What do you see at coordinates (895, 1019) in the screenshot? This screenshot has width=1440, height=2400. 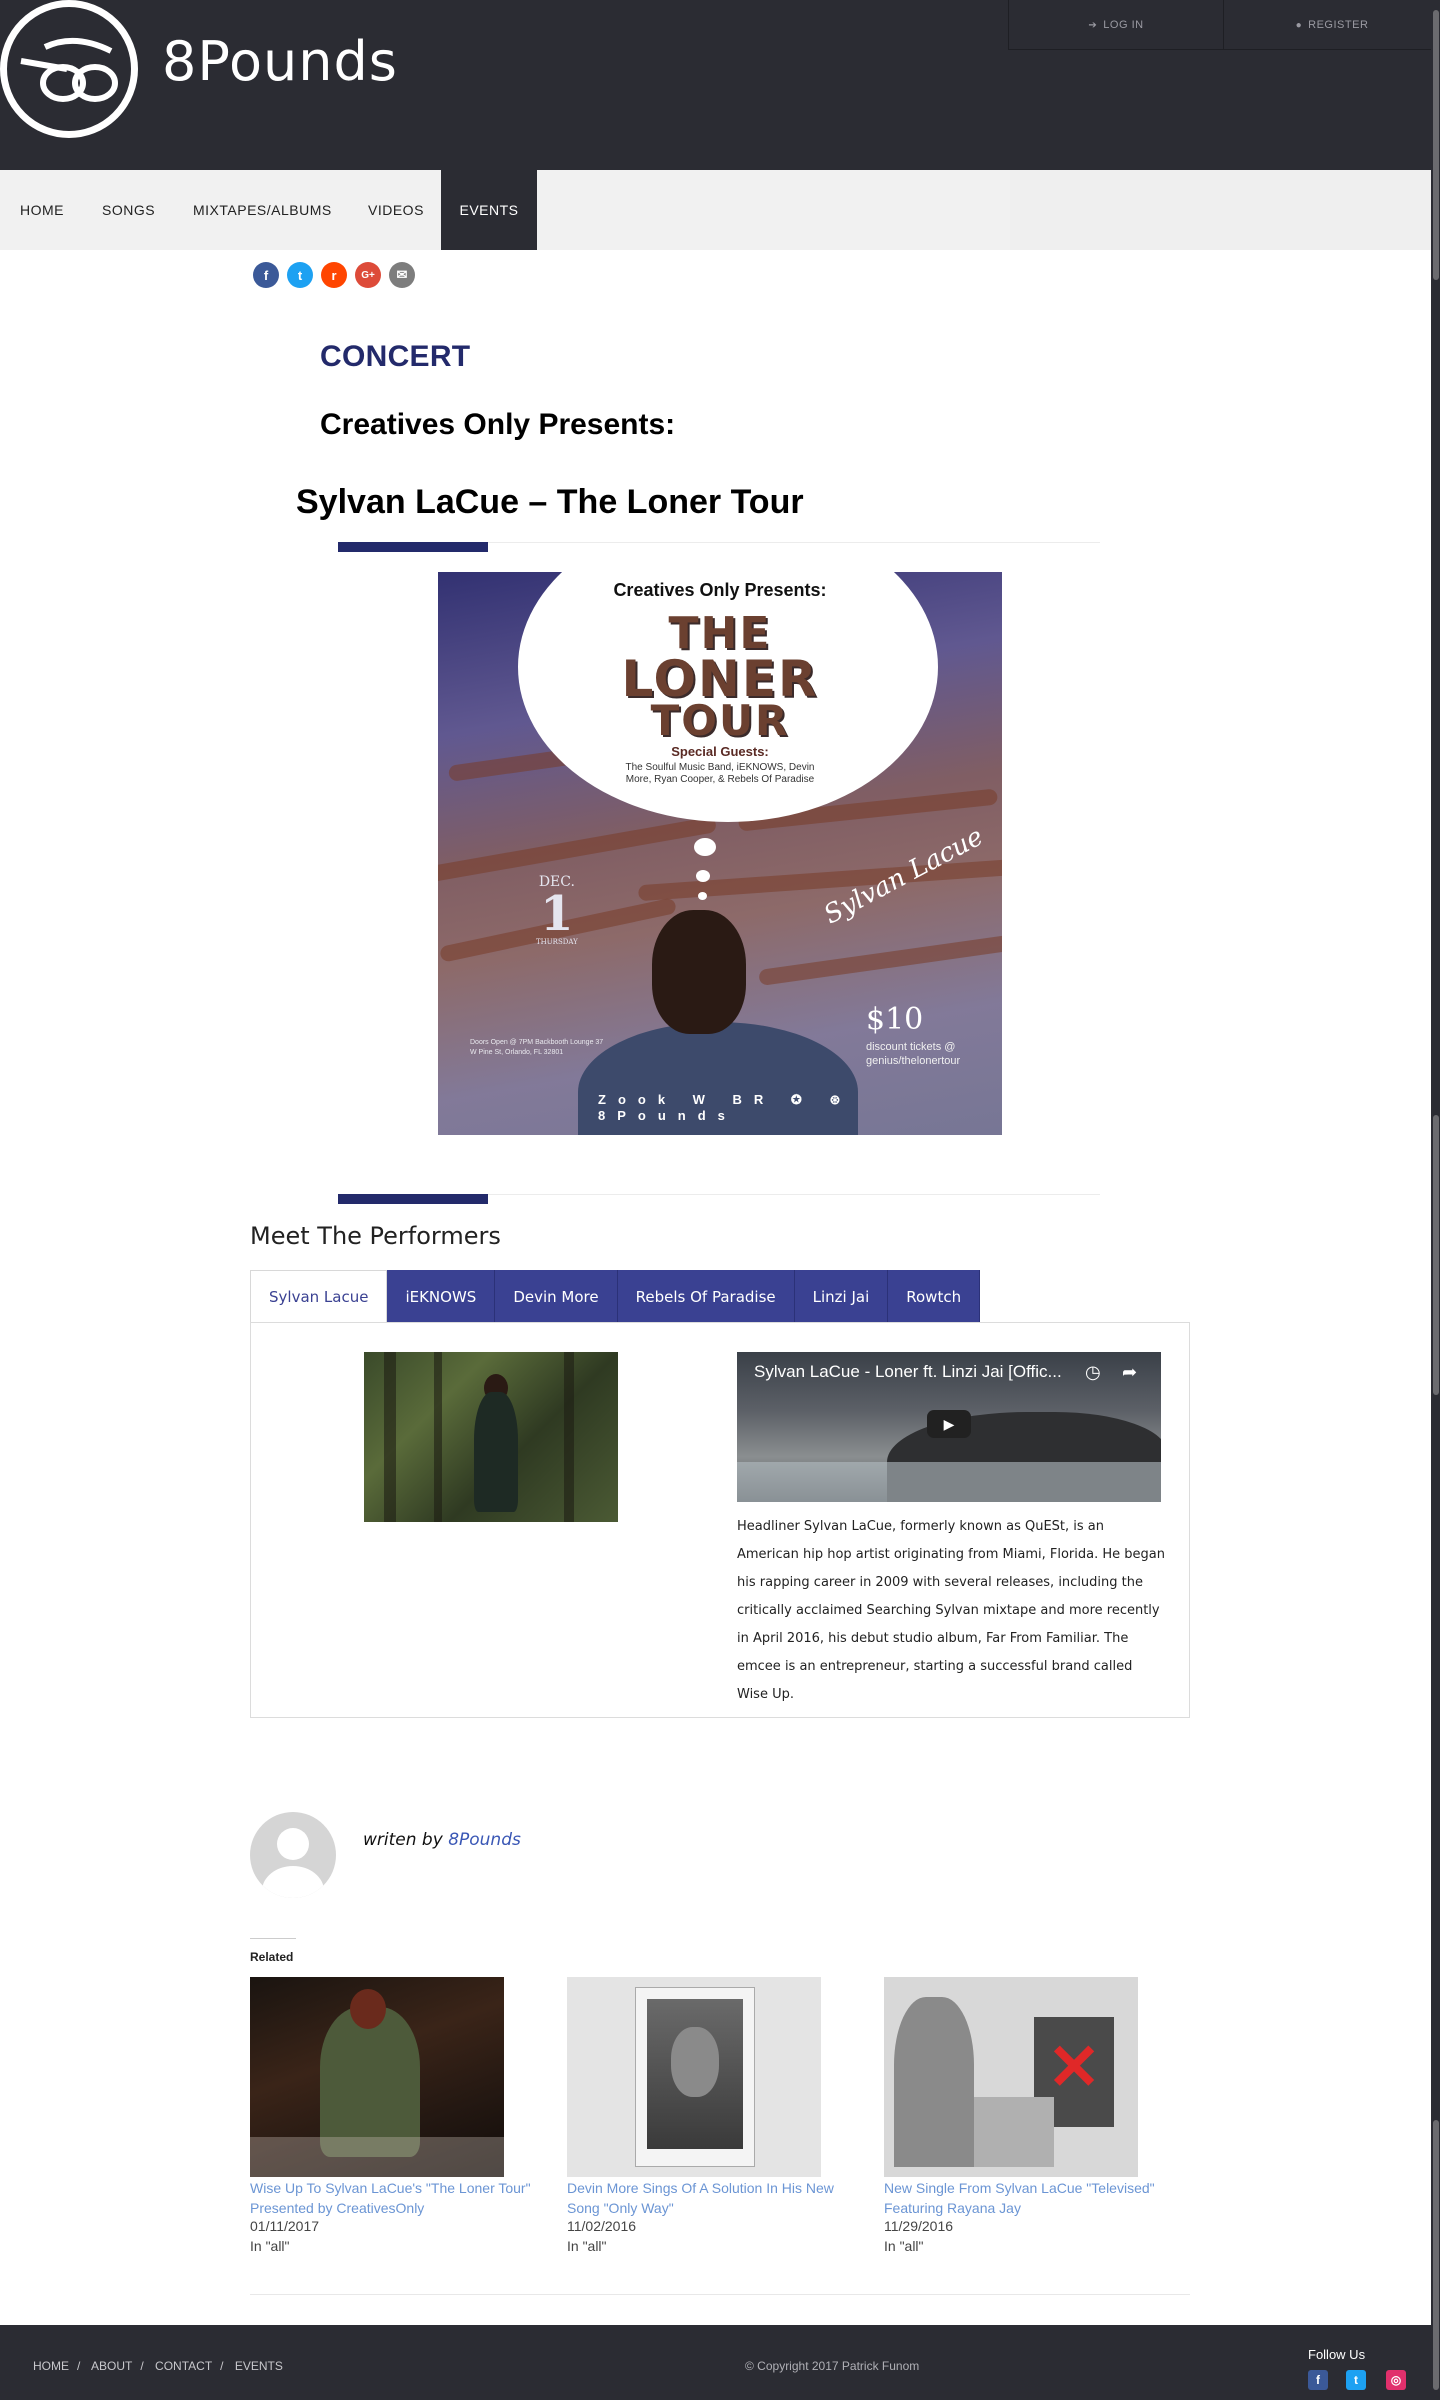 I see `poster-price: $10` at bounding box center [895, 1019].